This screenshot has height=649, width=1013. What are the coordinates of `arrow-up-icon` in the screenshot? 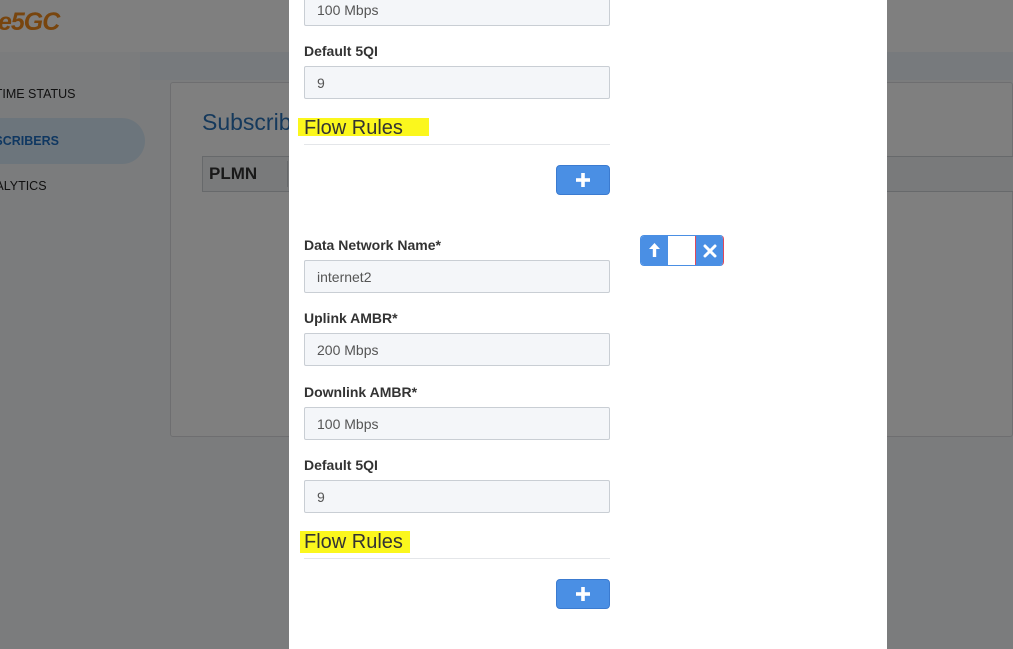 It's located at (654, 250).